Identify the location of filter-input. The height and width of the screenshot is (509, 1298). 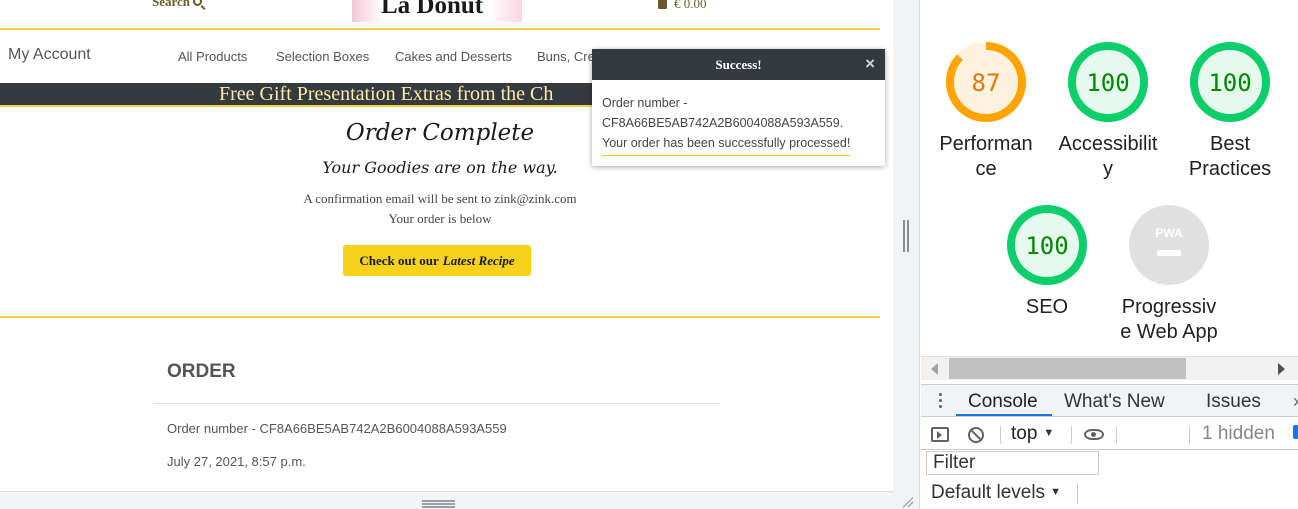
(1012, 463).